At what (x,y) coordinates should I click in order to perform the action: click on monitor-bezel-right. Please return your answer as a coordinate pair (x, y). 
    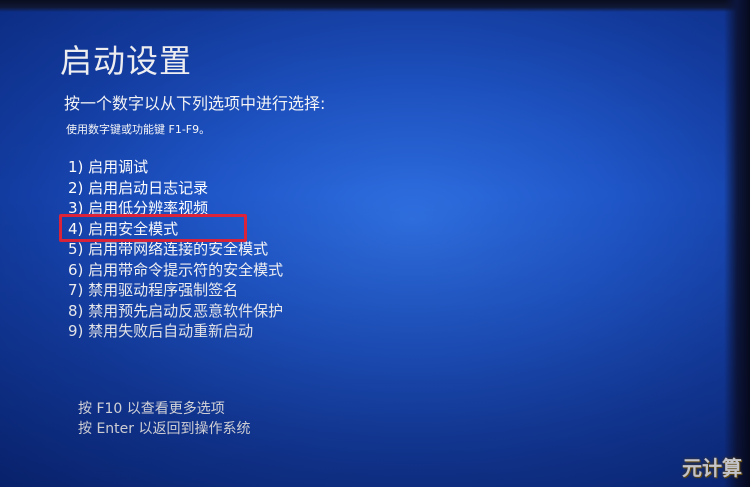
    Looking at the image, I should click on (737, 243).